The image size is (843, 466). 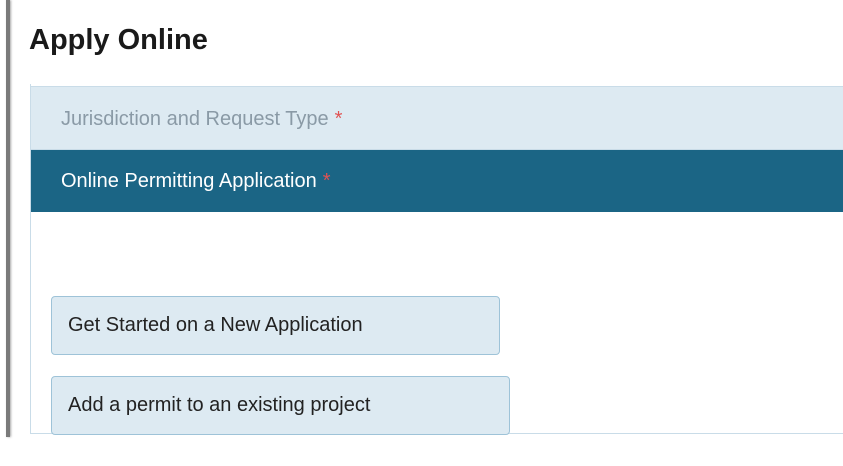 I want to click on step-label: Online Permitting Application, so click(x=189, y=181).